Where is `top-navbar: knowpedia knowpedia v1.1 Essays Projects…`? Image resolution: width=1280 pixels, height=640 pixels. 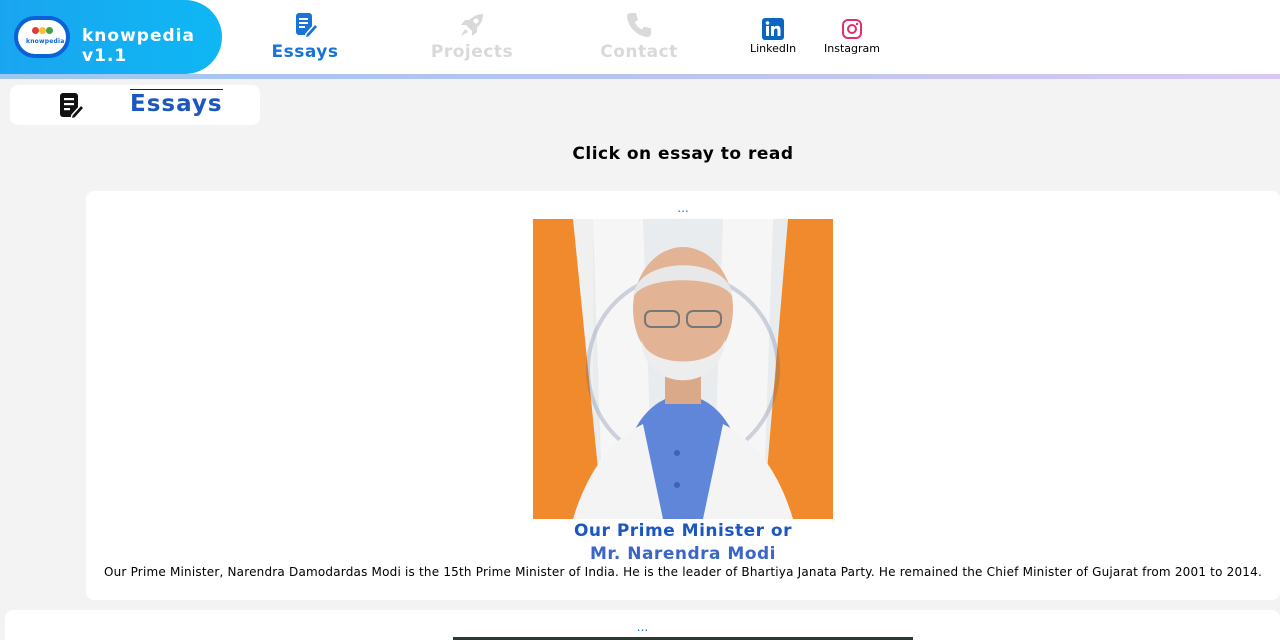
top-navbar: knowpedia knowpedia v1.1 Essays Projects… is located at coordinates (640, 38).